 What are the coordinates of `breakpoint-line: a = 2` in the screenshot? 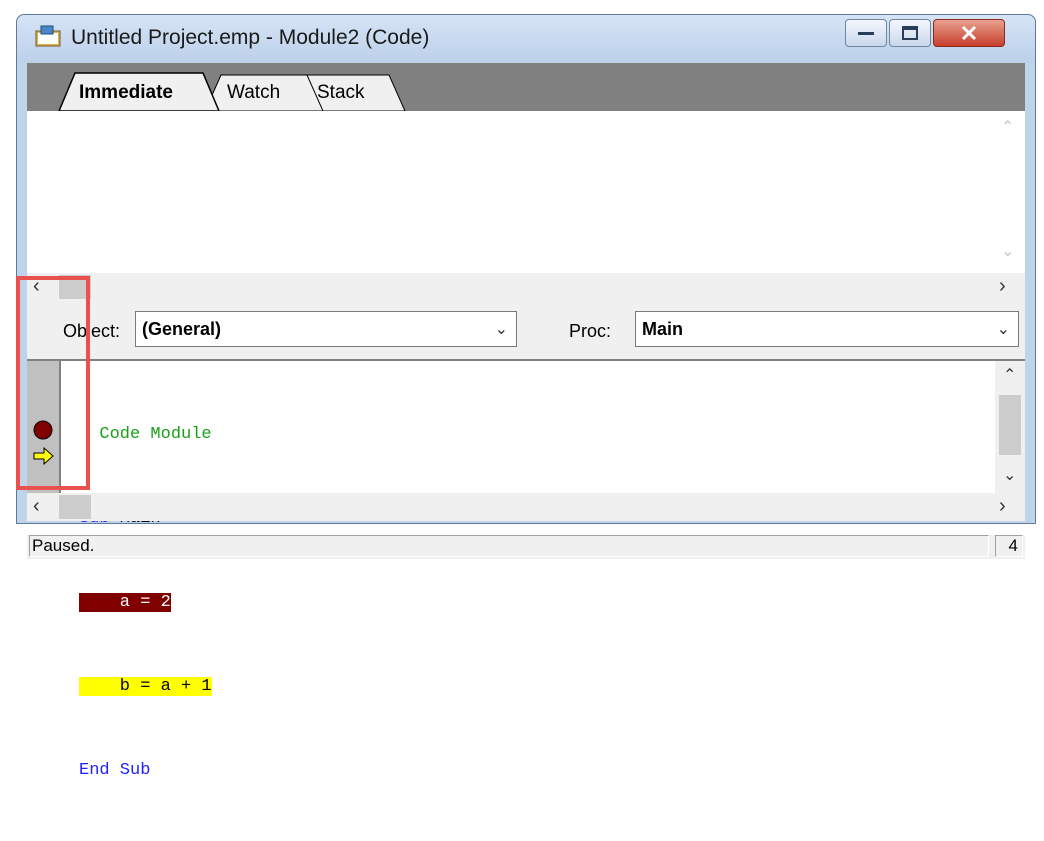 It's located at (125, 602).